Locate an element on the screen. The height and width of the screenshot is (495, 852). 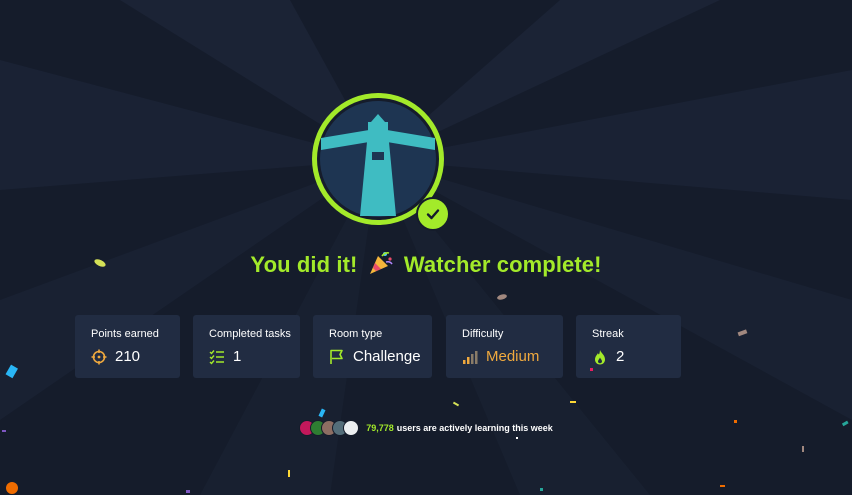
checklist-icon is located at coordinates (217, 357).